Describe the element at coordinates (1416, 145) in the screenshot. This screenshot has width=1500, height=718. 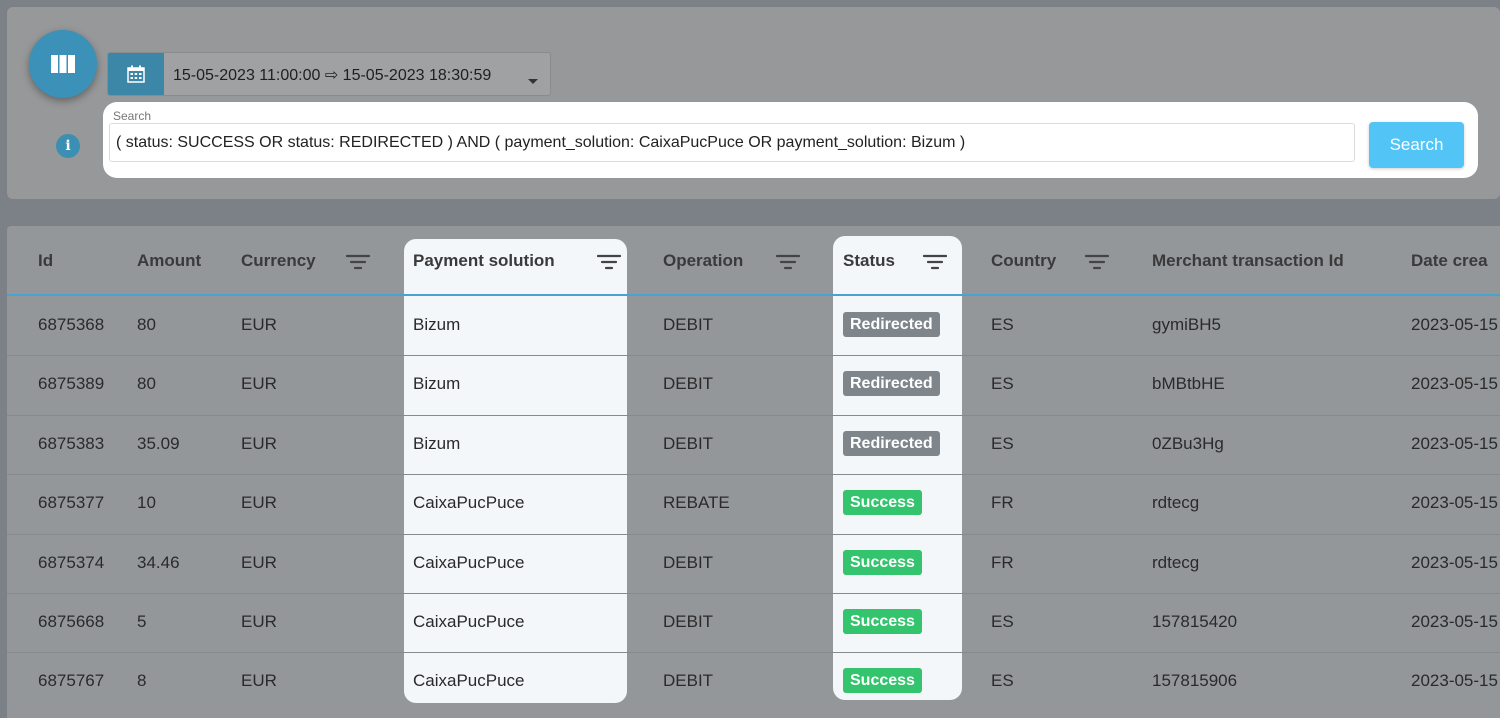
I see `search-button: Search` at that location.